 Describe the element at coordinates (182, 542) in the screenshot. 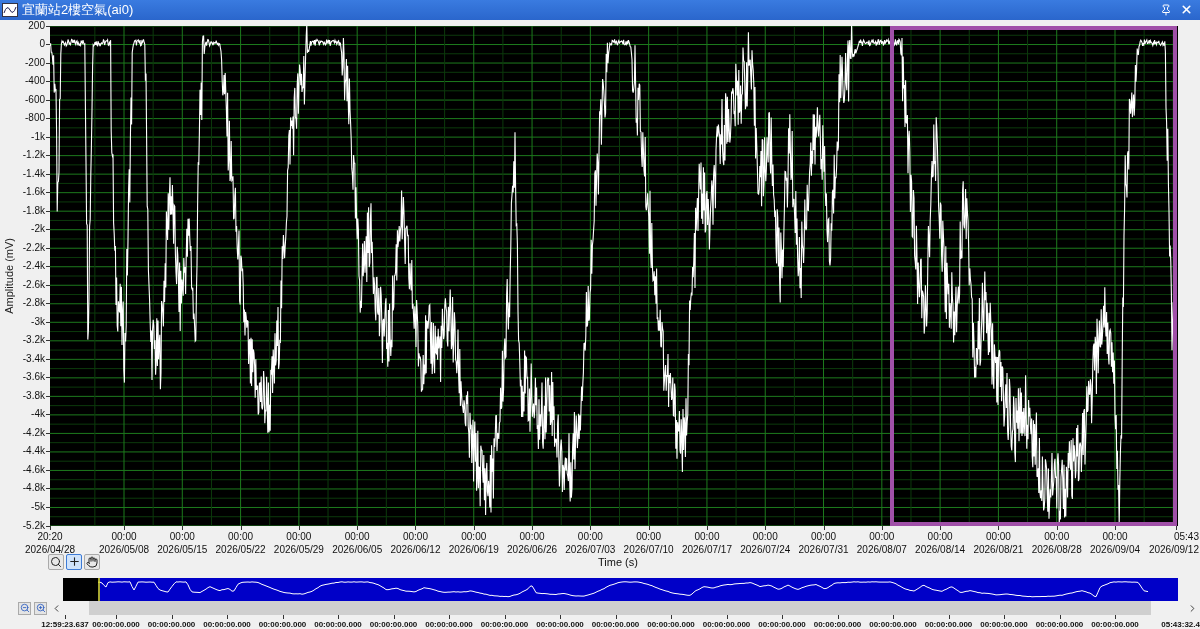

I see `axis-tick-label: 00:00 2026/05/15` at that location.